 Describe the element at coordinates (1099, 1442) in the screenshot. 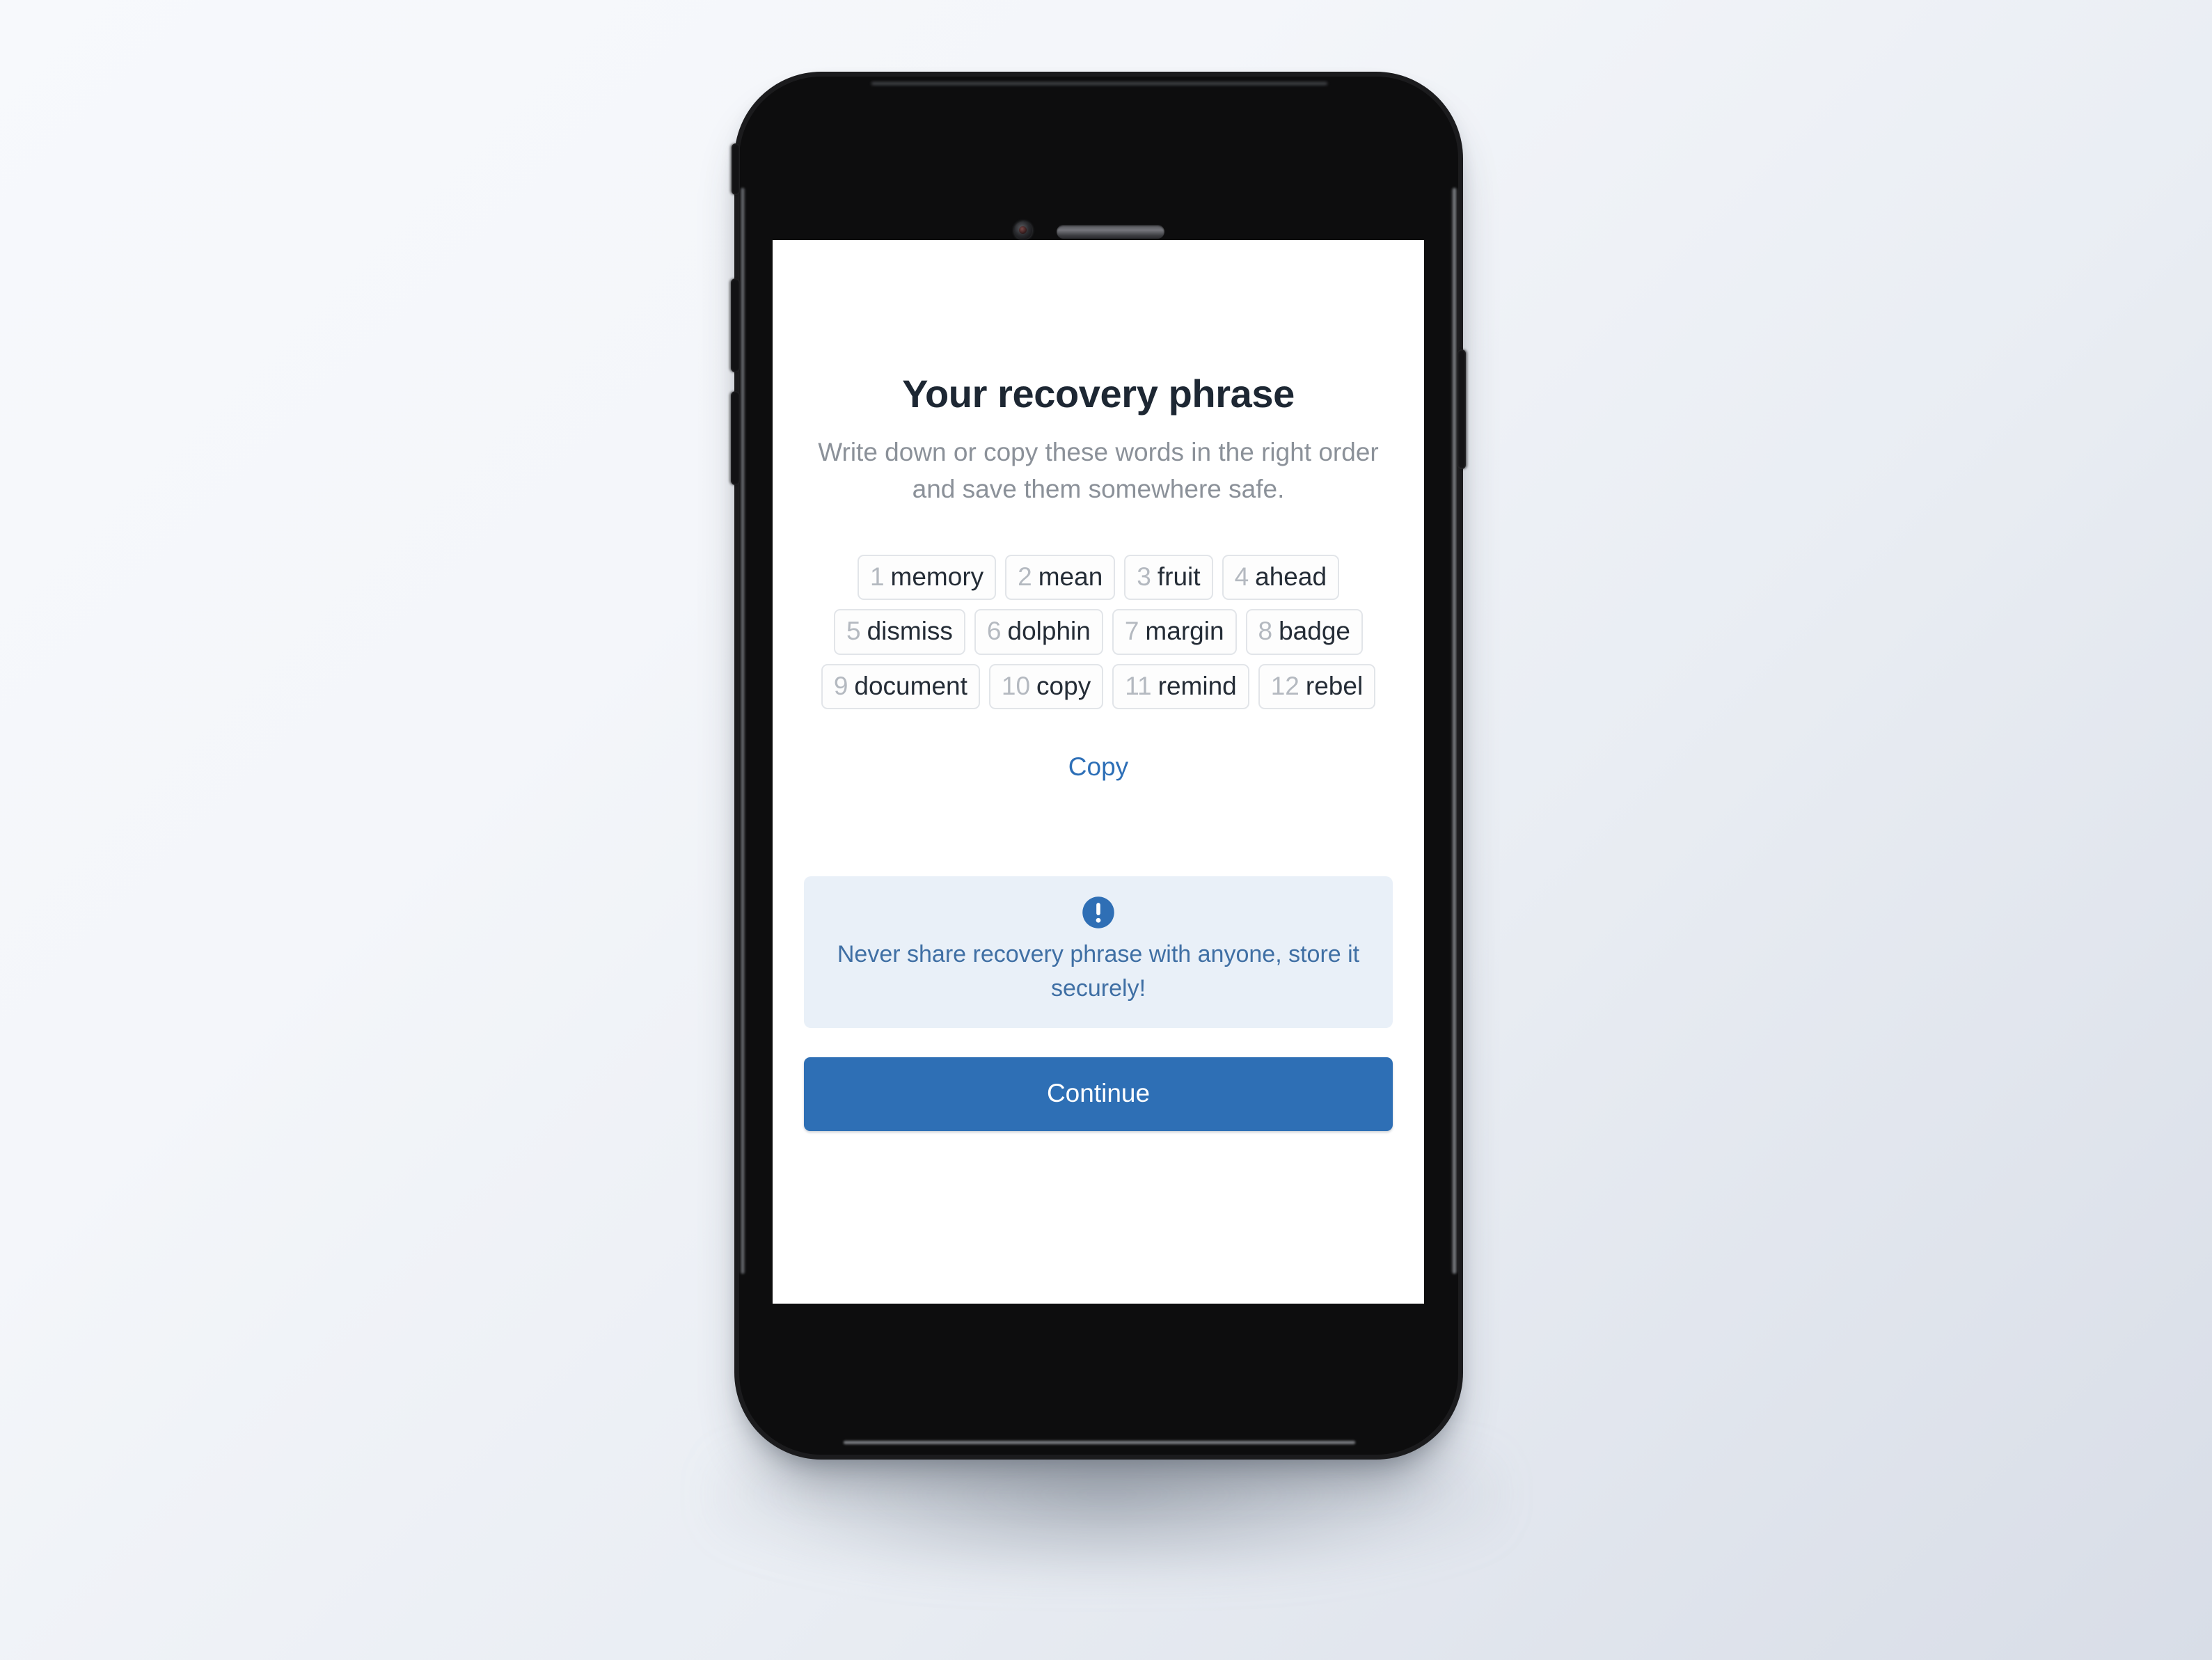

I see `frame-bevel-bottom` at that location.